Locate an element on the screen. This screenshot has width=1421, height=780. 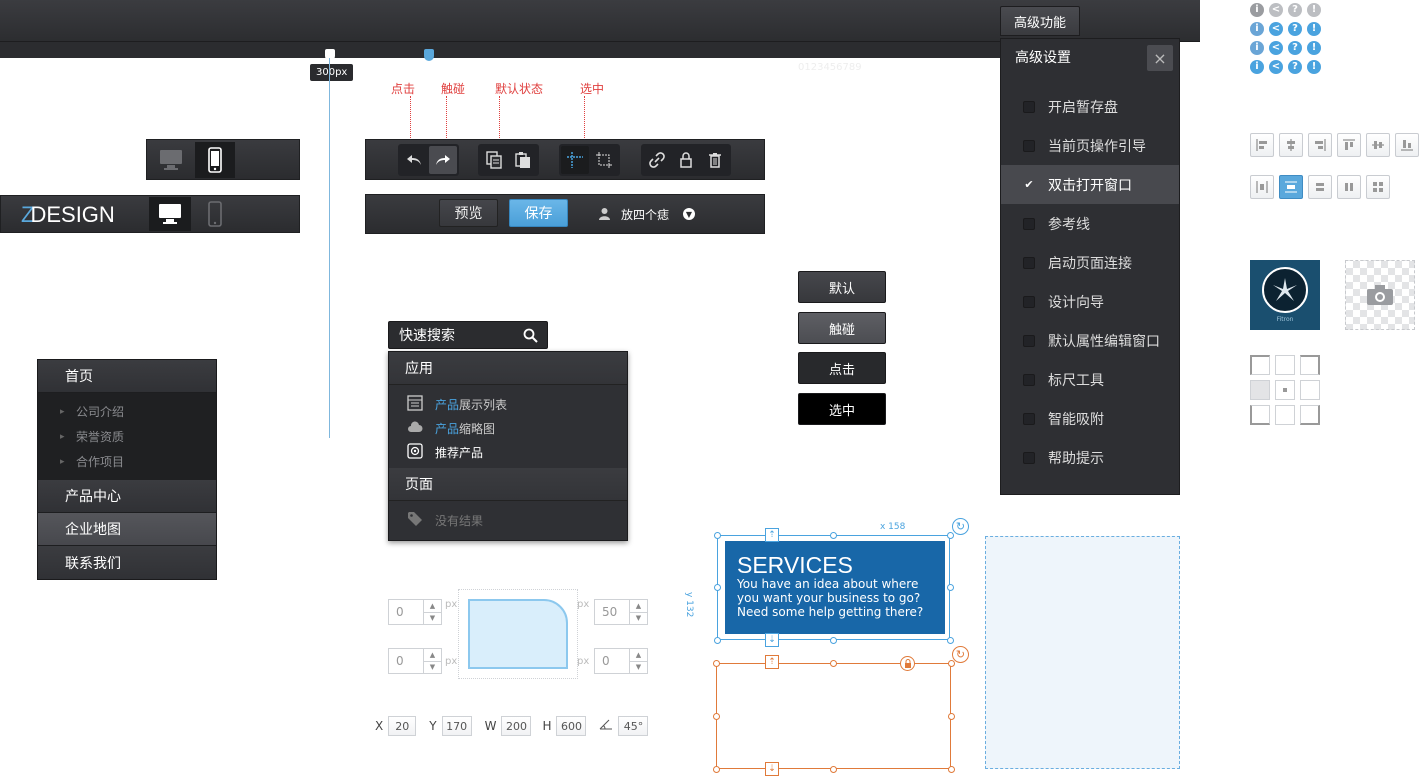
quick-search-input: 快速搜索 is located at coordinates (468, 335).